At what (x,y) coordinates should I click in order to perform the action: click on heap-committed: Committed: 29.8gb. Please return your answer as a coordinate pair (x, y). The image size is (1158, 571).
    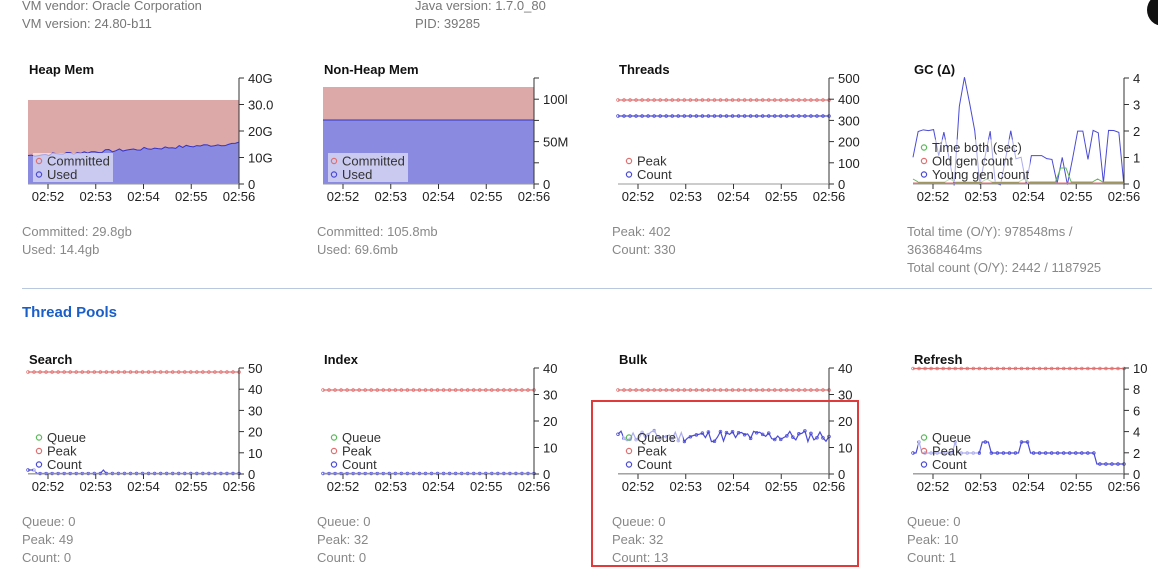
    Looking at the image, I should click on (77, 231).